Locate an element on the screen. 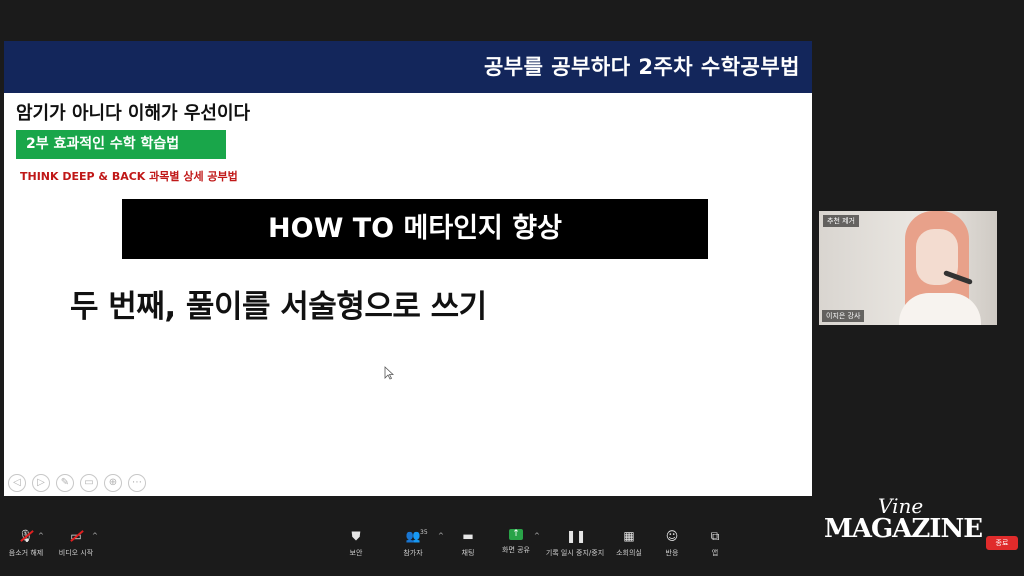 Image resolution: width=1024 pixels, height=576 pixels. topic-banner-text: HOW TO 메타인지 향상 is located at coordinates (415, 228).